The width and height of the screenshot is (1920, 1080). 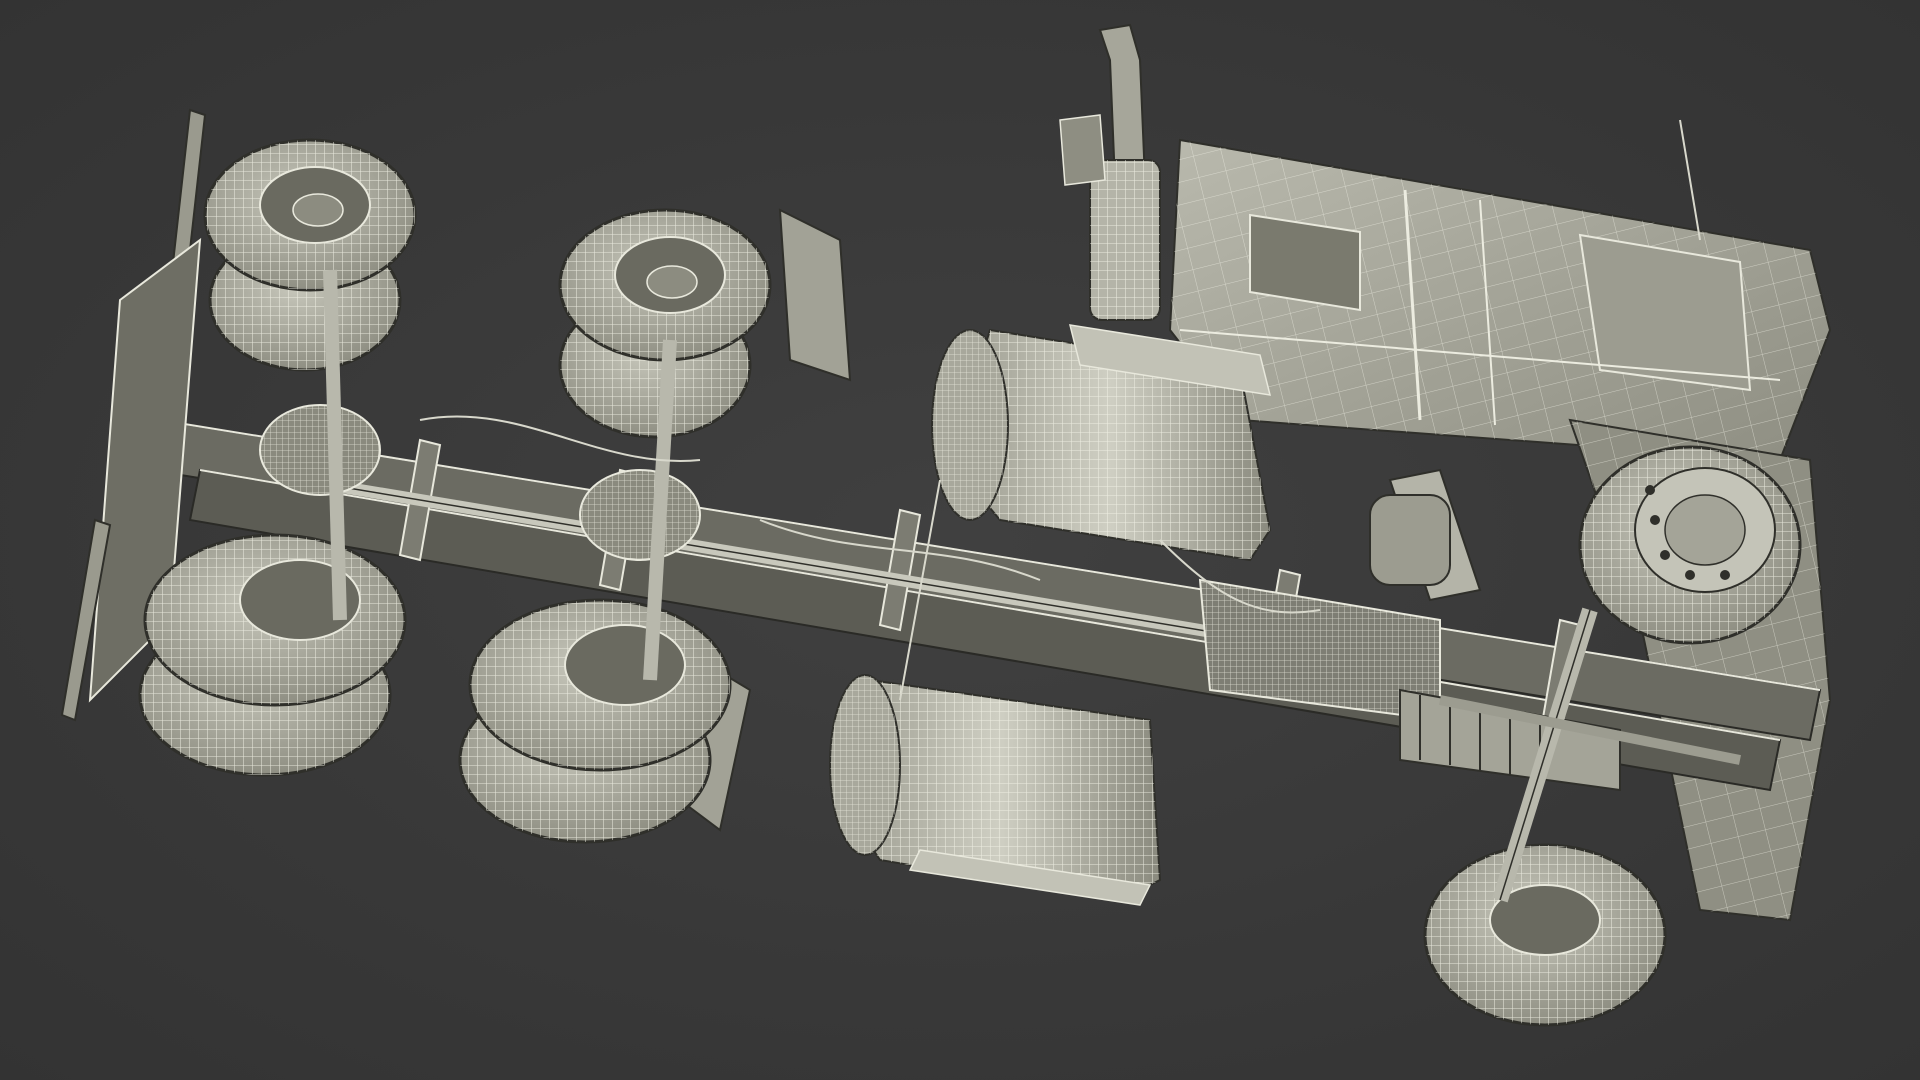 I want to click on rear-tire-set-top-left, so click(x=310, y=255).